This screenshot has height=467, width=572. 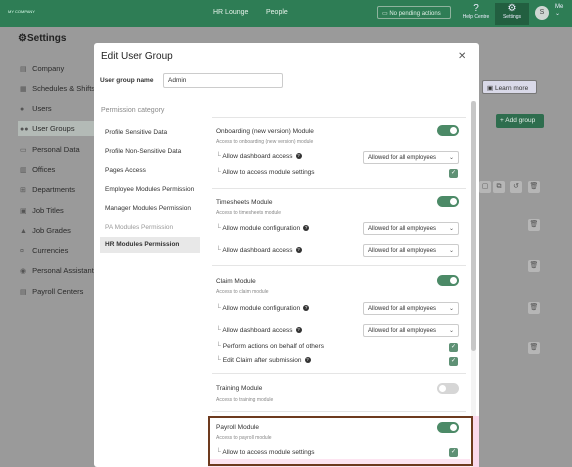 I want to click on training-module-desc: Access to training module, so click(x=245, y=400).